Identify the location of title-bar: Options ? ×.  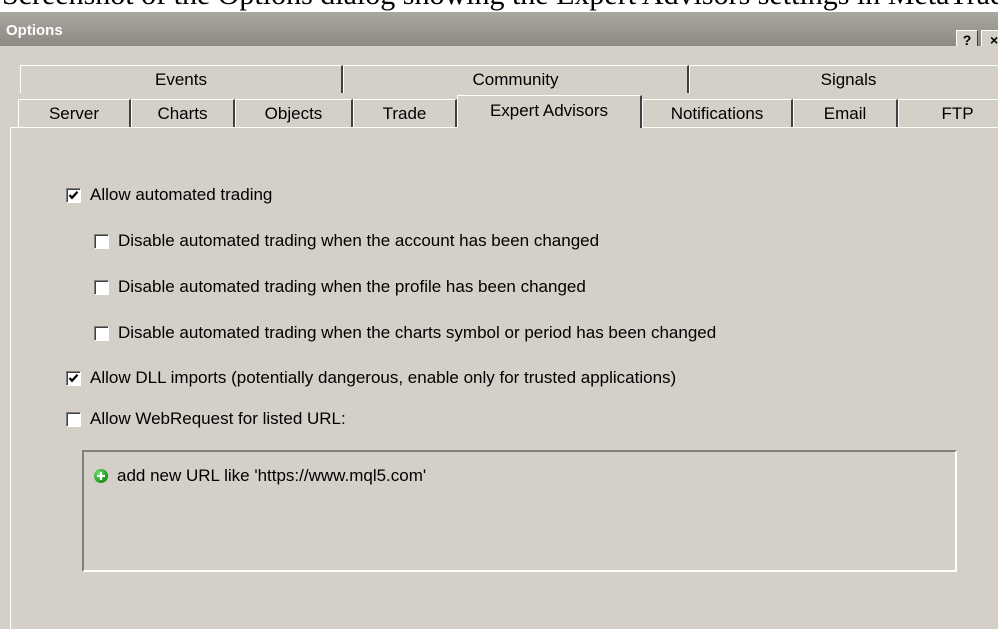
(499, 31).